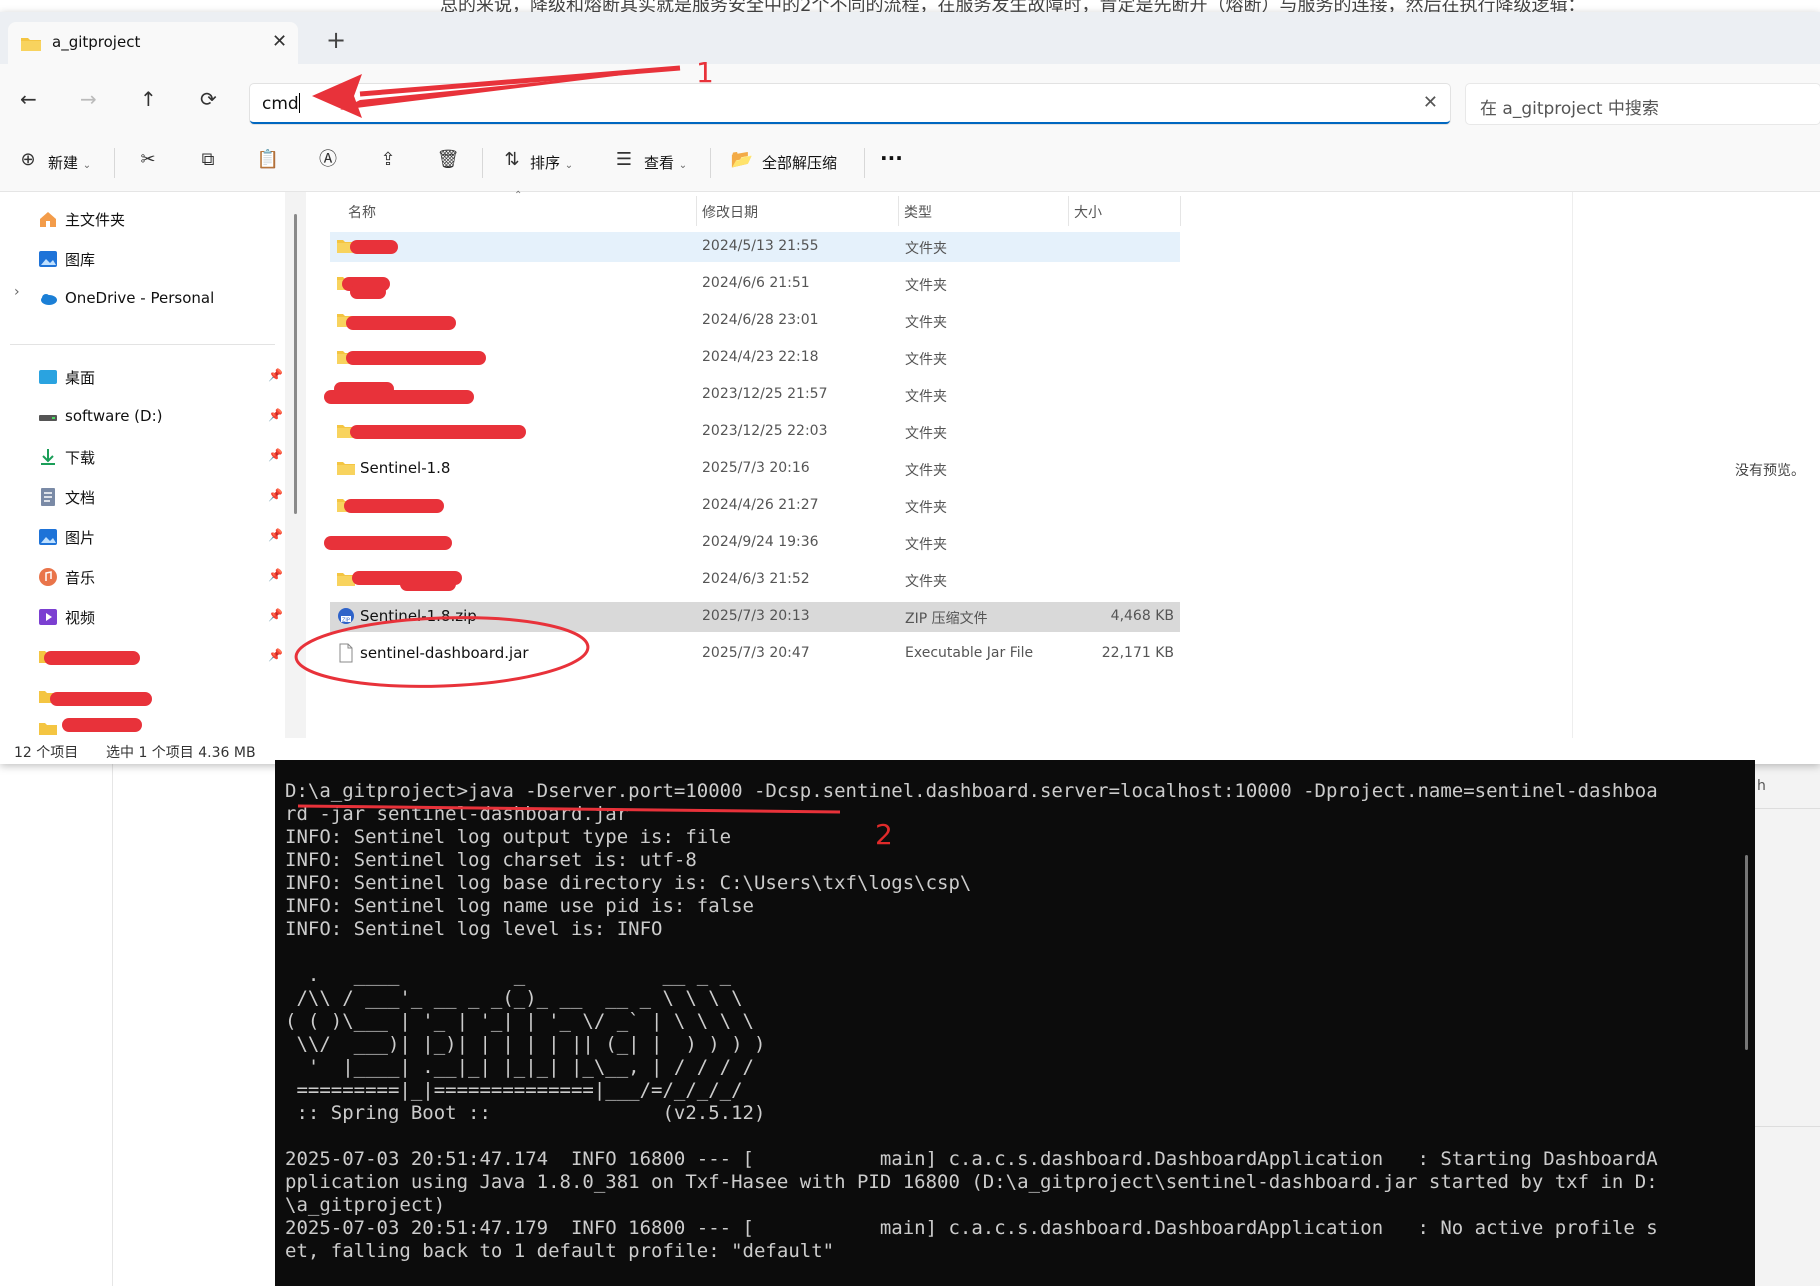 This screenshot has height=1286, width=1820. I want to click on file-row: 2024/4/23 22:18 文件夹, so click(755, 358).